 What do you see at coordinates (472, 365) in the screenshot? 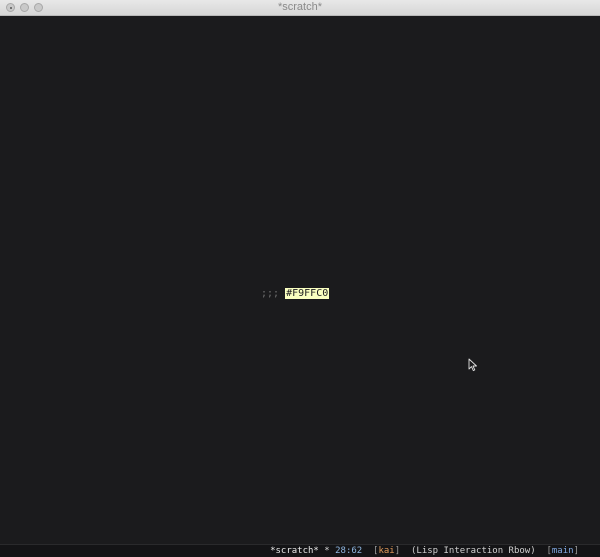
I see `mouse-pointer-icon` at bounding box center [472, 365].